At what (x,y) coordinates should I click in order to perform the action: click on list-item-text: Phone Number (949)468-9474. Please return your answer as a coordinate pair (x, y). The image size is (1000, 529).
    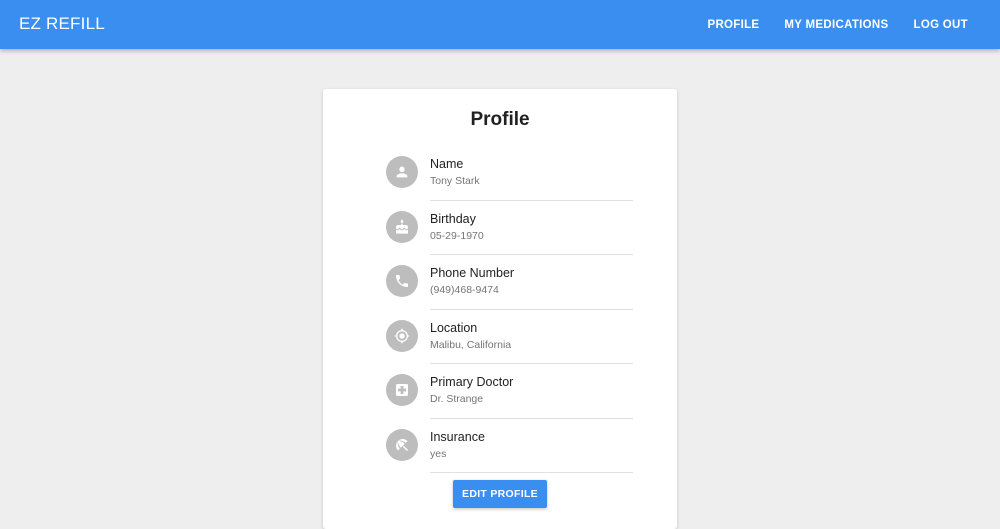
    Looking at the image, I should click on (531, 282).